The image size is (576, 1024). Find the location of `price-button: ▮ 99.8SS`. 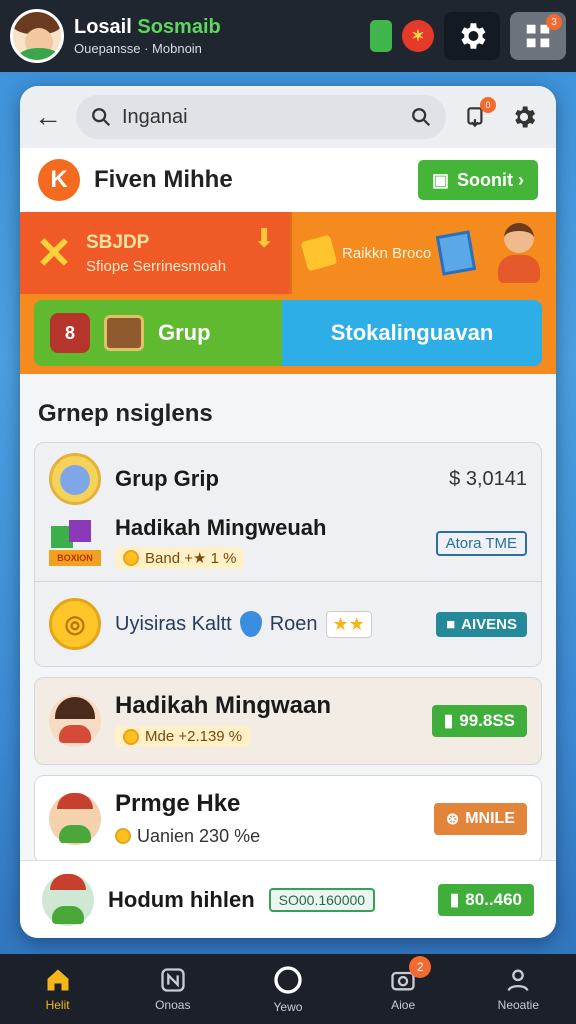

price-button: ▮ 99.8SS is located at coordinates (479, 720).